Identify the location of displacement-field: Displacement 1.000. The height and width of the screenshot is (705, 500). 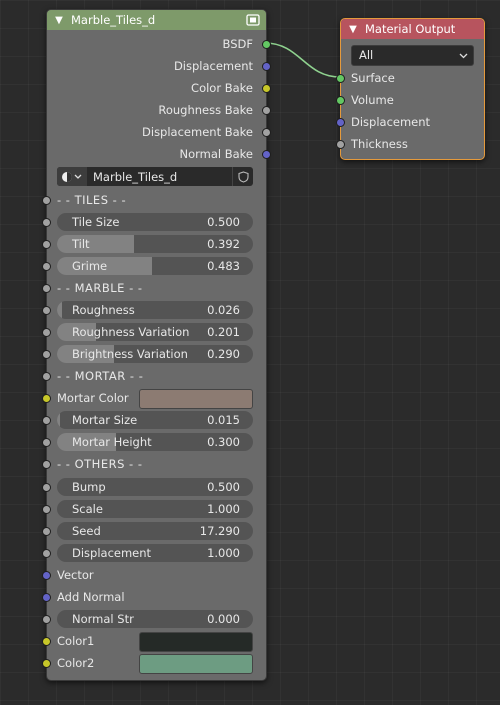
(155, 553).